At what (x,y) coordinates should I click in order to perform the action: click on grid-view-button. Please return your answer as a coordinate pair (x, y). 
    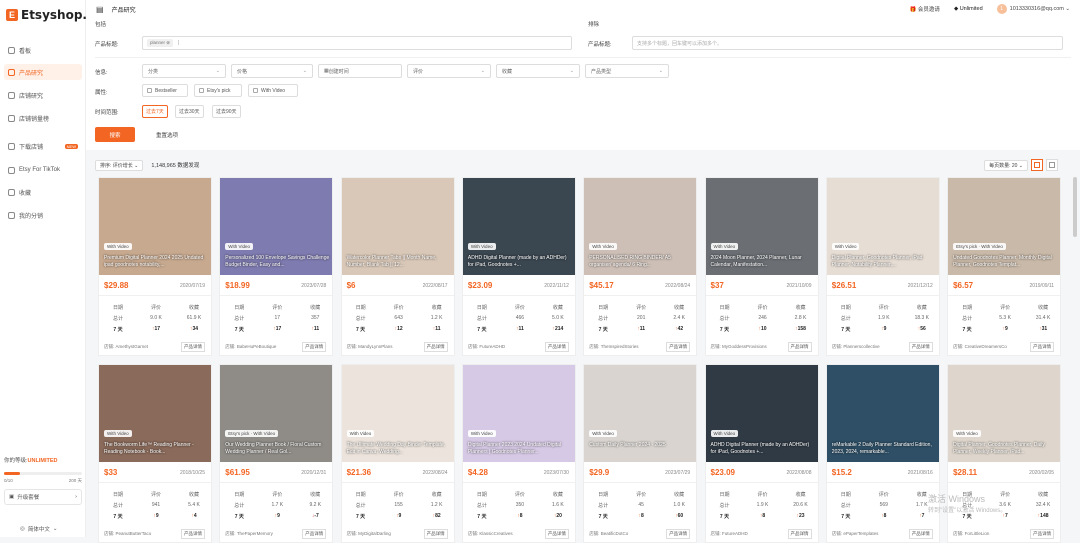
    Looking at the image, I should click on (1037, 165).